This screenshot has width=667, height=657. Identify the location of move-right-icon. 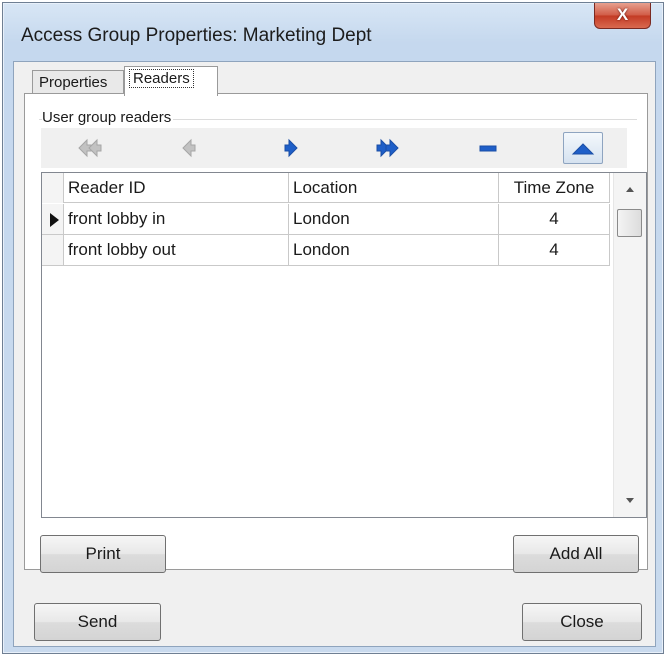
(291, 148).